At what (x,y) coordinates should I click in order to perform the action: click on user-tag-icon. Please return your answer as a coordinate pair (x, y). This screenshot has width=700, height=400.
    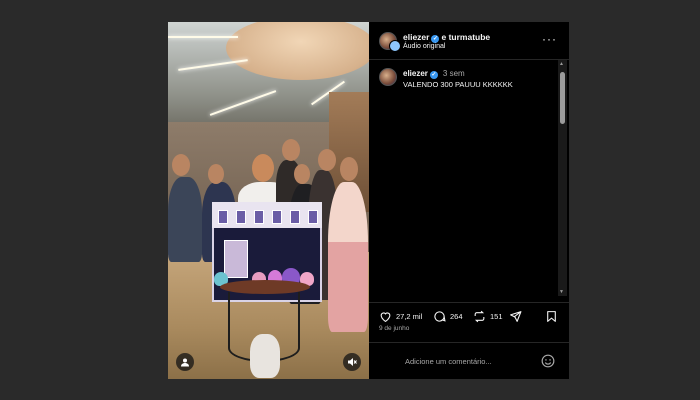
    Looking at the image, I should click on (185, 362).